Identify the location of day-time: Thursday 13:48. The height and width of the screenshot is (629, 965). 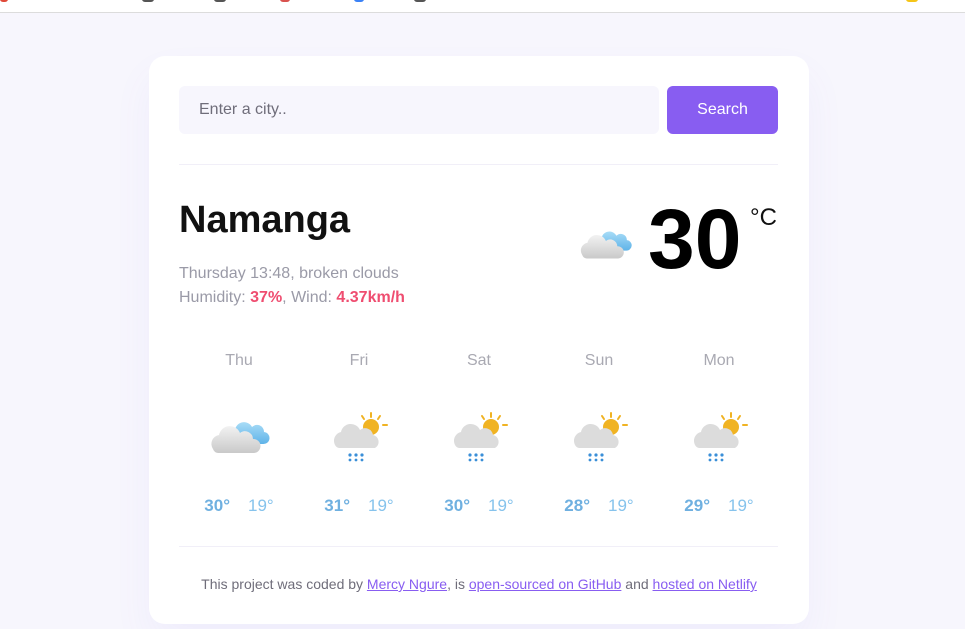
(235, 273).